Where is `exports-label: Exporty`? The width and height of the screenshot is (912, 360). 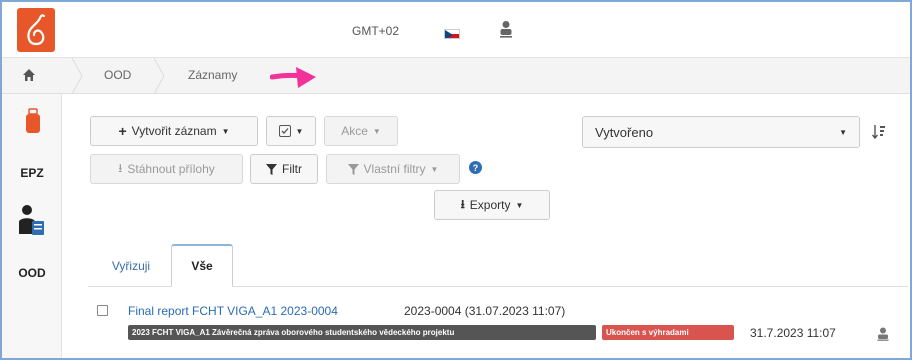 exports-label: Exporty is located at coordinates (490, 205).